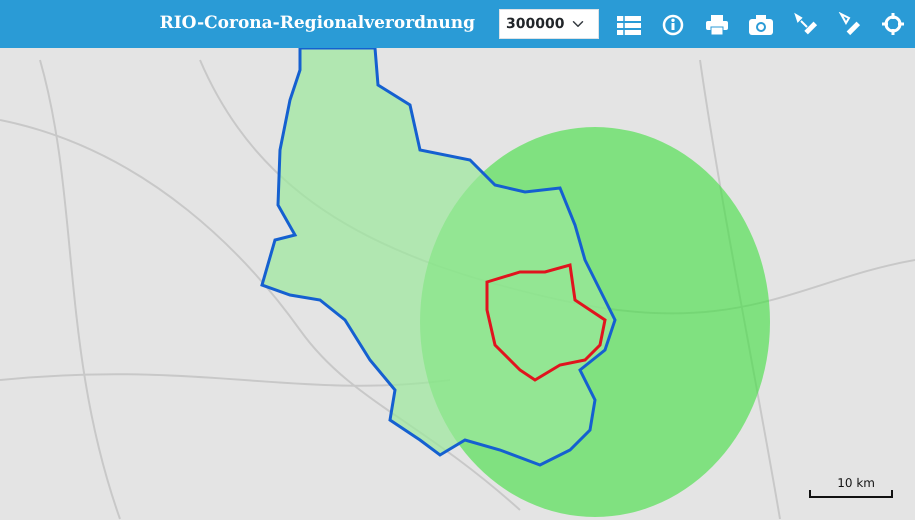 This screenshot has height=520, width=915. I want to click on scale-label: 10 km, so click(856, 483).